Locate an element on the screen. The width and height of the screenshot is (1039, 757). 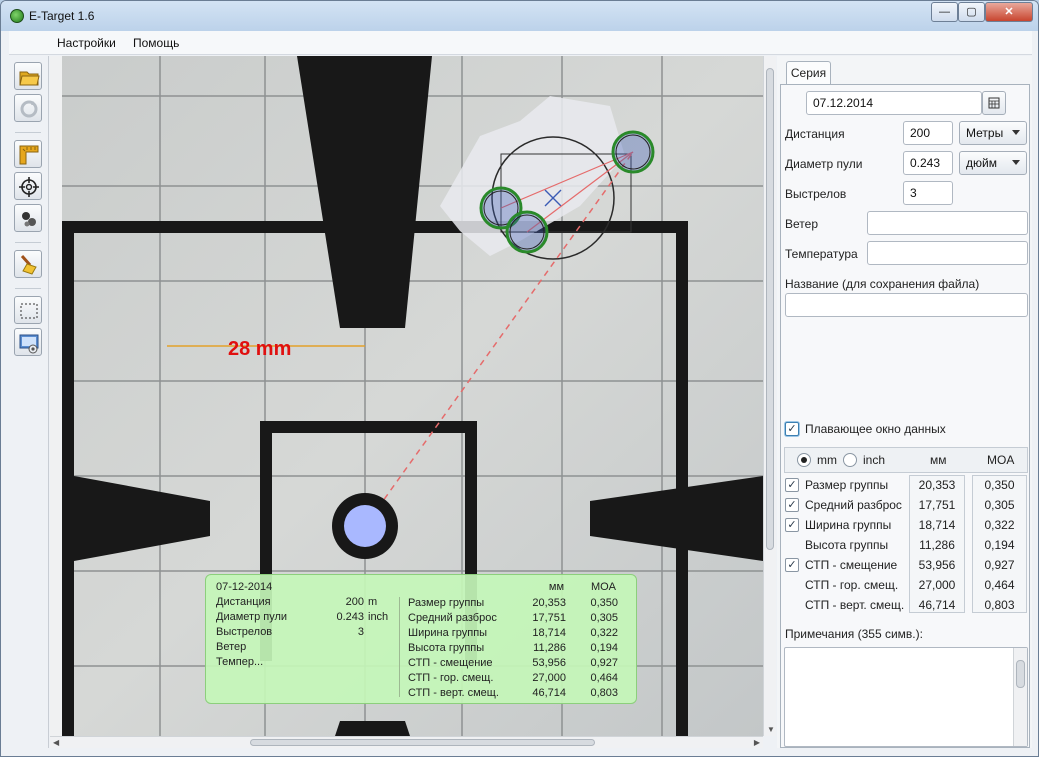
stat-moa: 0,322 is located at coordinates (999, 525).